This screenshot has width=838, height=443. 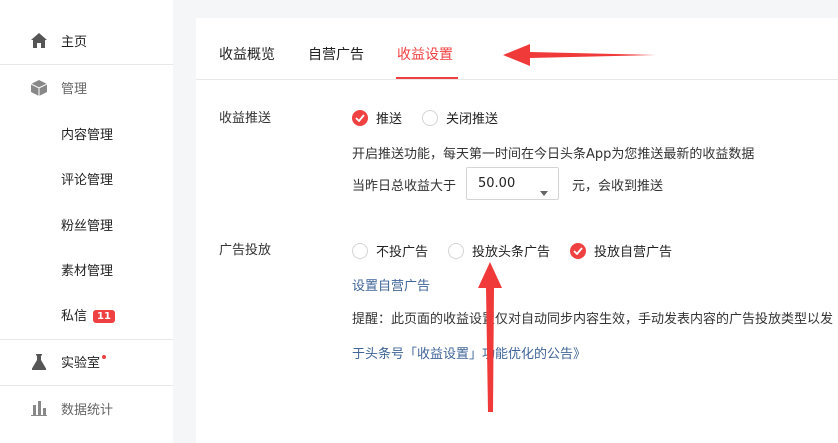 What do you see at coordinates (389, 119) in the screenshot?
I see `radio-label: 推送` at bounding box center [389, 119].